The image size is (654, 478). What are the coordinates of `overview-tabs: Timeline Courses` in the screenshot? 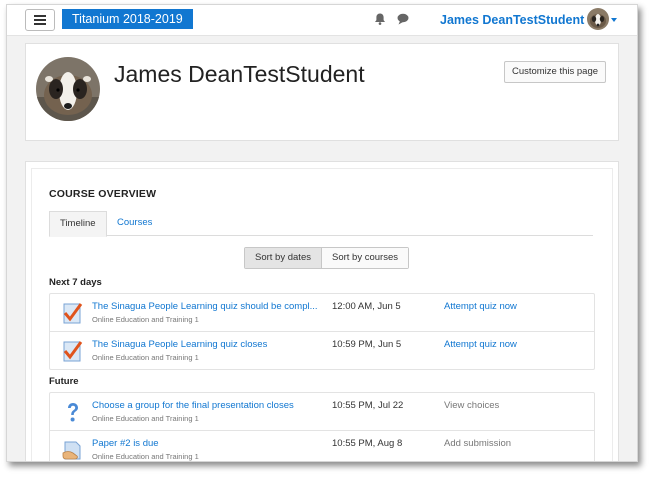 It's located at (321, 224).